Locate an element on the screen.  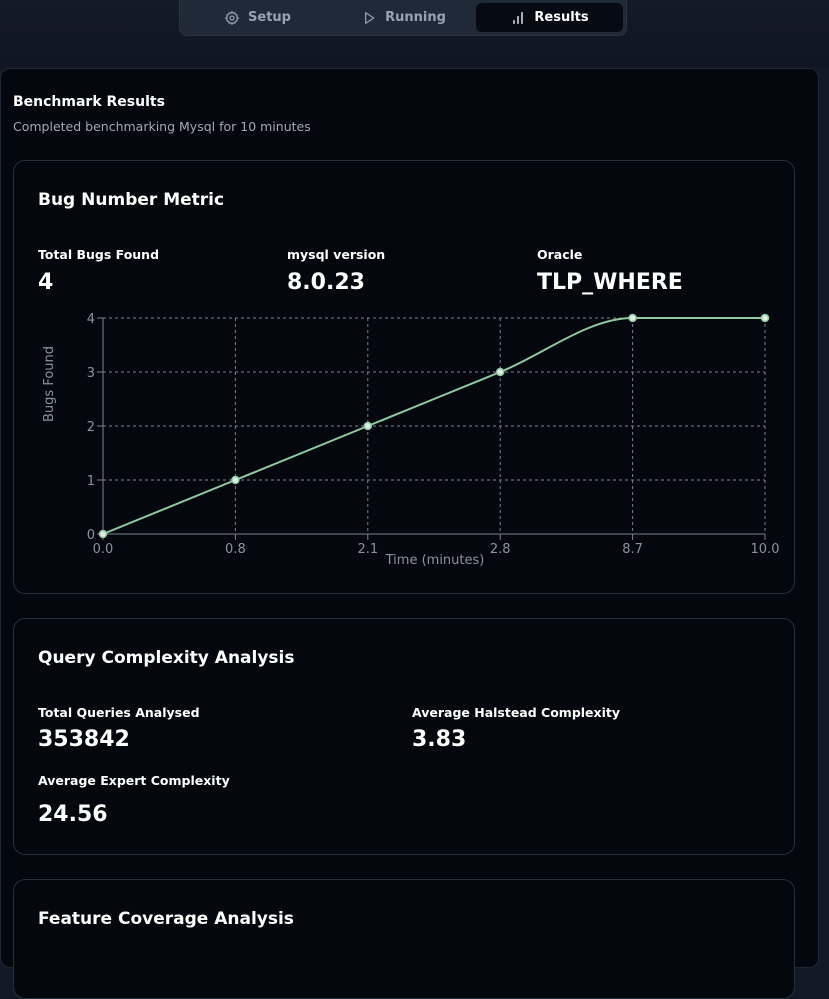
halstead-value: 3.83 is located at coordinates (439, 739).